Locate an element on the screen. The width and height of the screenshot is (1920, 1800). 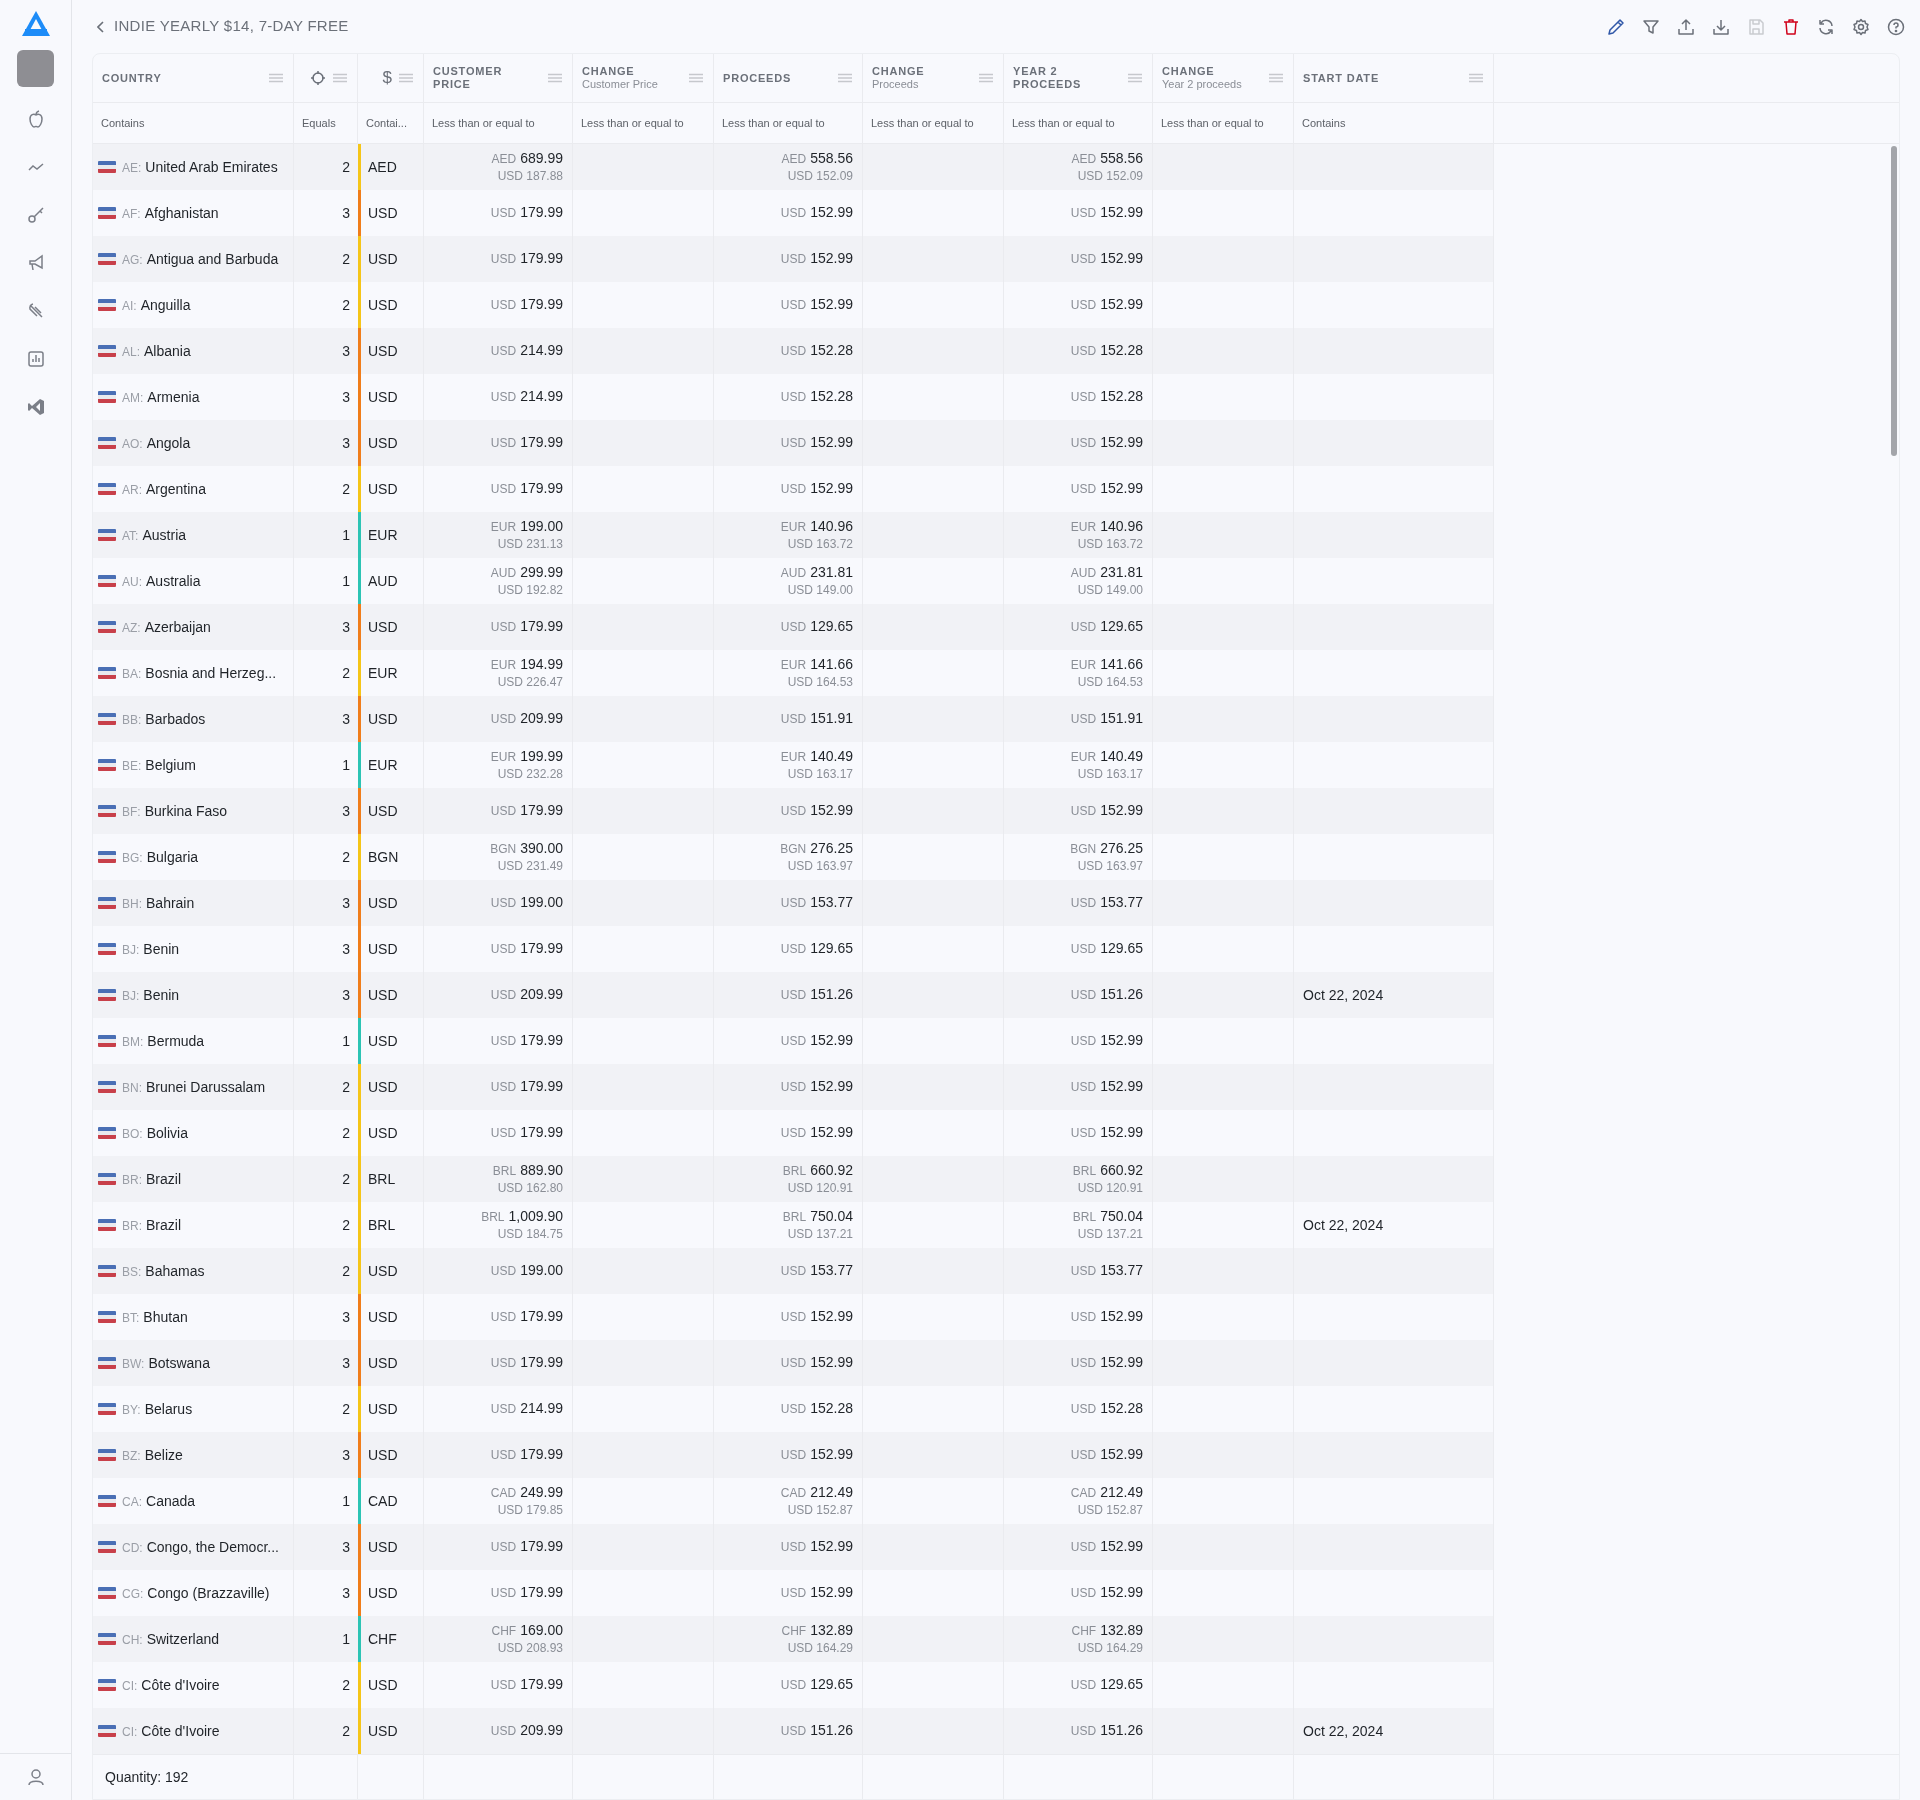
price-amount: 750.04 is located at coordinates (1121, 1216).